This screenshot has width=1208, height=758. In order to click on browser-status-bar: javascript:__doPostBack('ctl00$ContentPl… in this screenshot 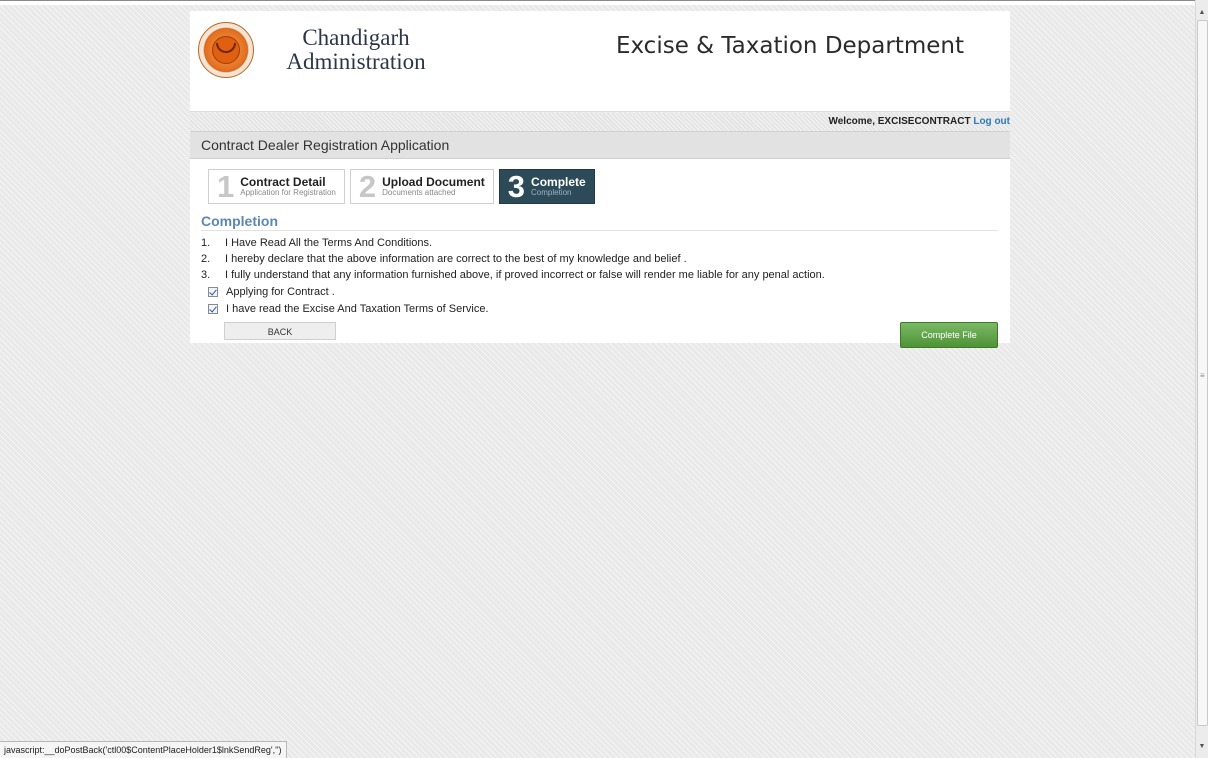, I will do `click(143, 749)`.